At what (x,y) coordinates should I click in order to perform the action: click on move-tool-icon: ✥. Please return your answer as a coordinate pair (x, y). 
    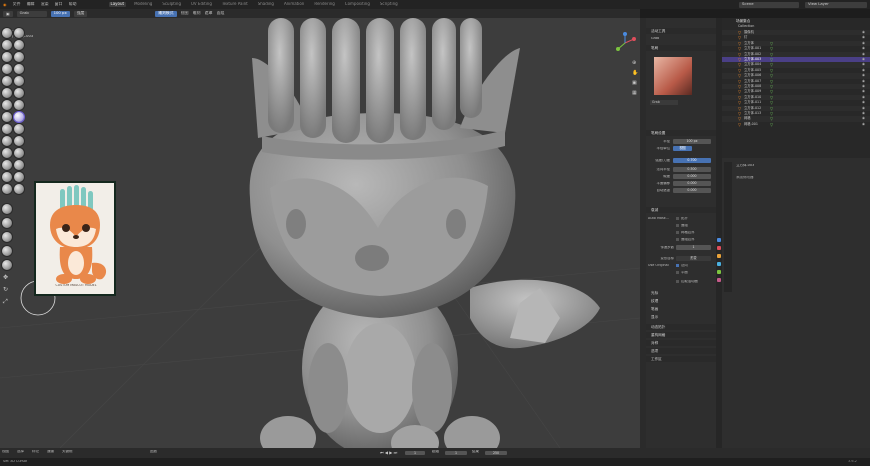
    Looking at the image, I should click on (5, 277).